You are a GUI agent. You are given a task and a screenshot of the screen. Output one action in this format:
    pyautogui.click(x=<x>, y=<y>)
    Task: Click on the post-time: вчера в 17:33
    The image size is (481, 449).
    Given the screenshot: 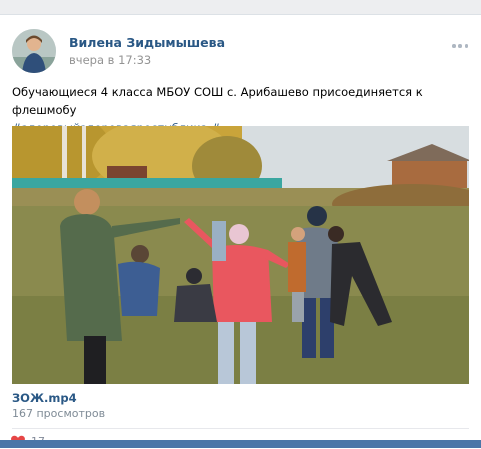 What is the action you would take?
    pyautogui.click(x=110, y=60)
    